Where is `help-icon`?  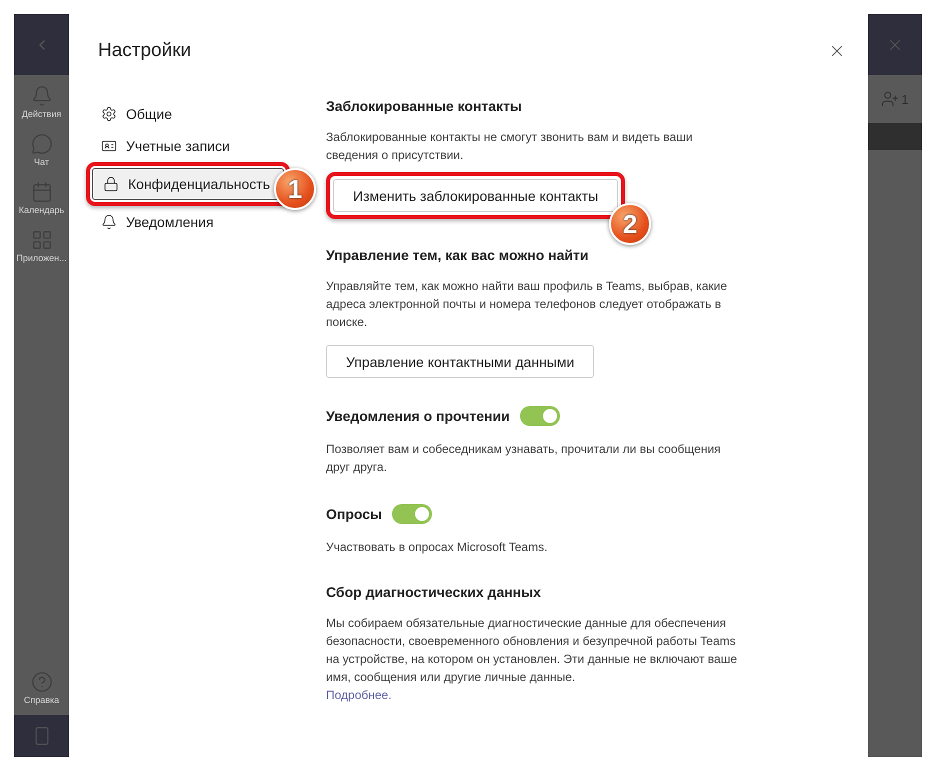 help-icon is located at coordinates (41, 682).